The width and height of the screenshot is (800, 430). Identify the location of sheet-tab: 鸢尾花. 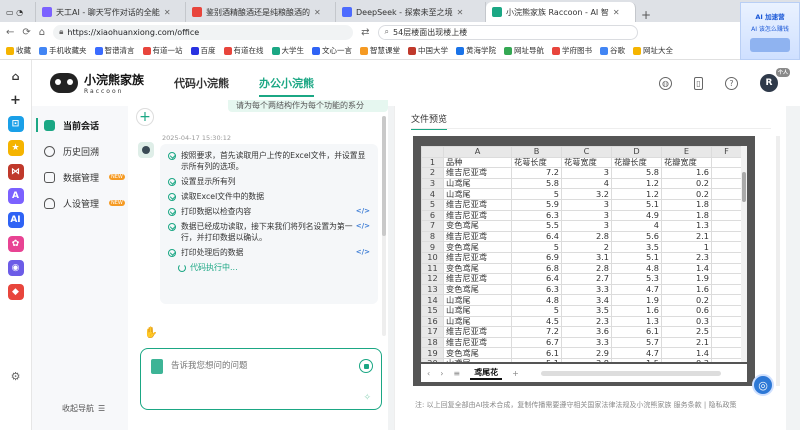
(486, 373).